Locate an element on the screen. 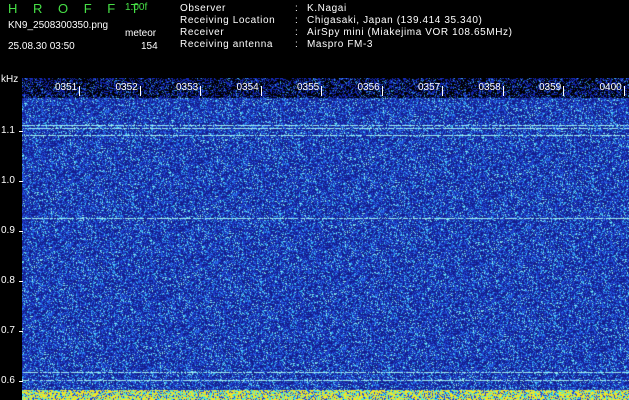 The height and width of the screenshot is (400, 629). time-axis: 0351 0352 0353 0354 0355 0356 0357 0358 0359 0400 is located at coordinates (325, 88).